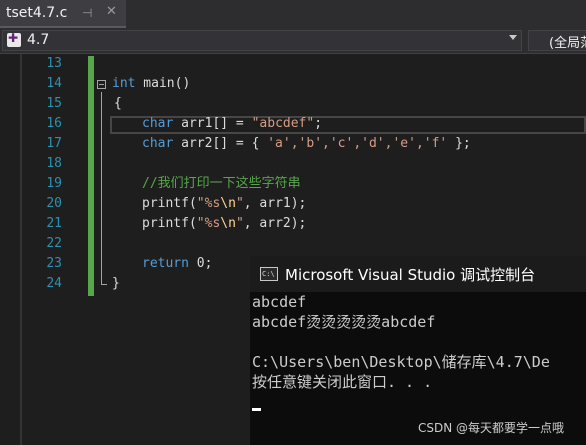 Image resolution: width=586 pixels, height=445 pixels. I want to click on code-text: main(), so click(163, 83).